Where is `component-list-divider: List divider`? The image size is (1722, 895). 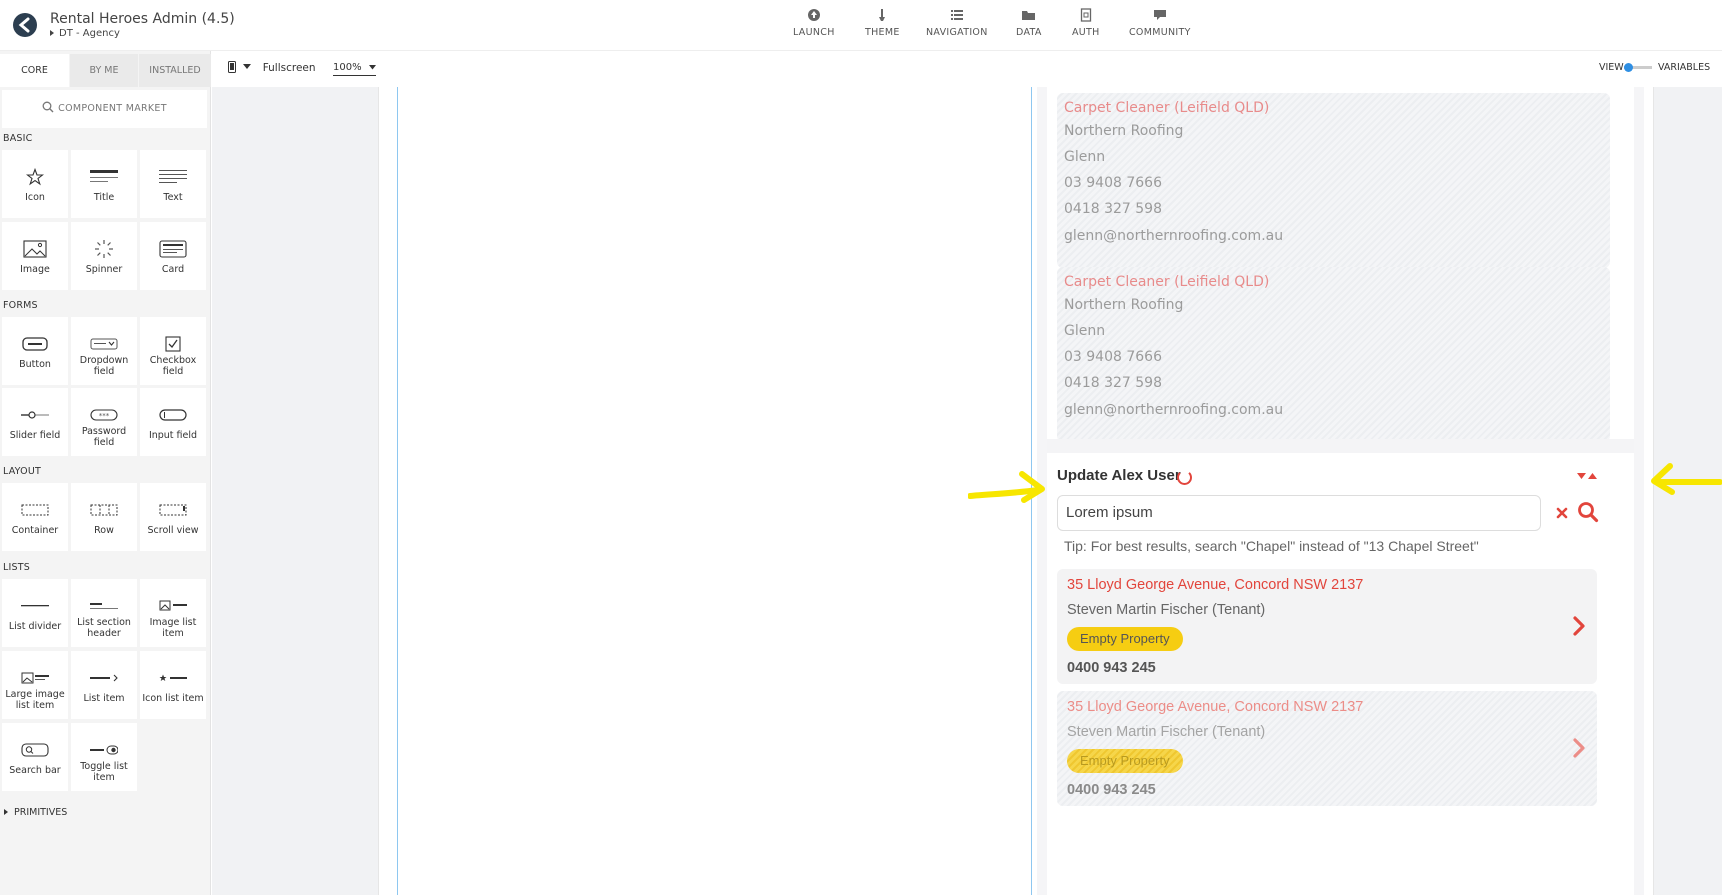
component-list-divider: List divider is located at coordinates (35, 613).